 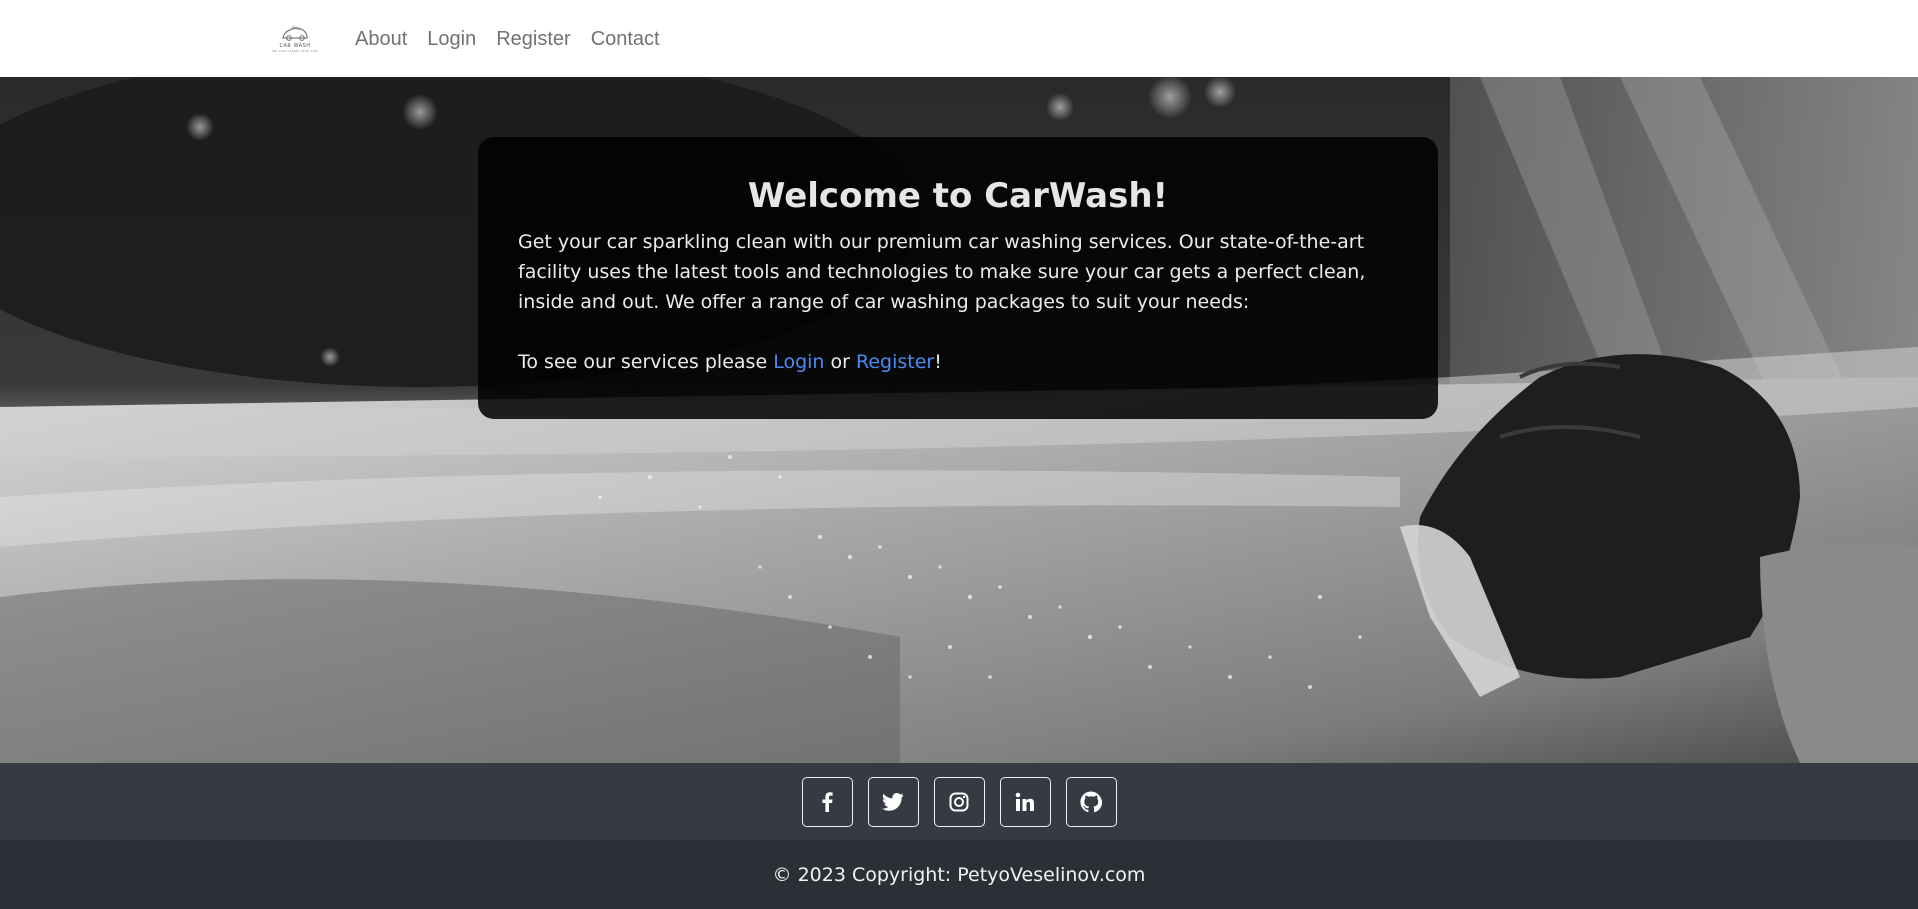 I want to click on facebook-icon, so click(x=827, y=801).